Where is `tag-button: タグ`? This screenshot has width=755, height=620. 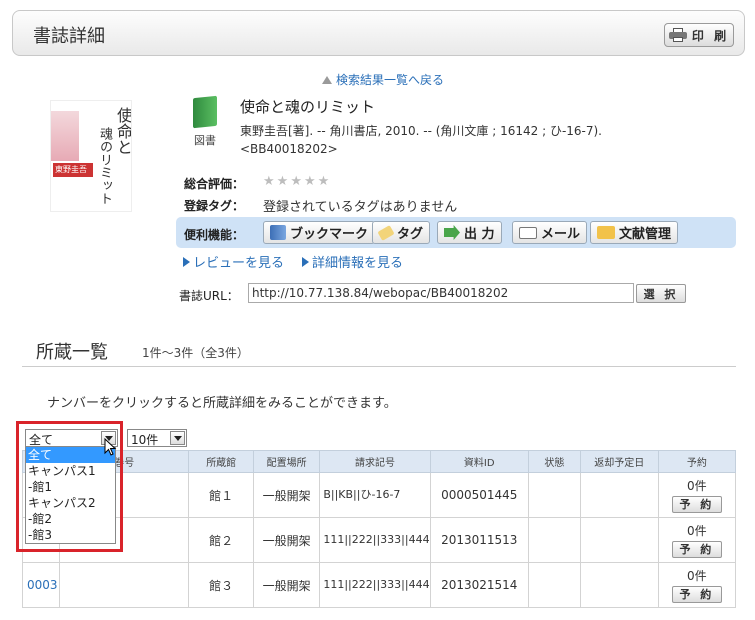 tag-button: タグ is located at coordinates (401, 232).